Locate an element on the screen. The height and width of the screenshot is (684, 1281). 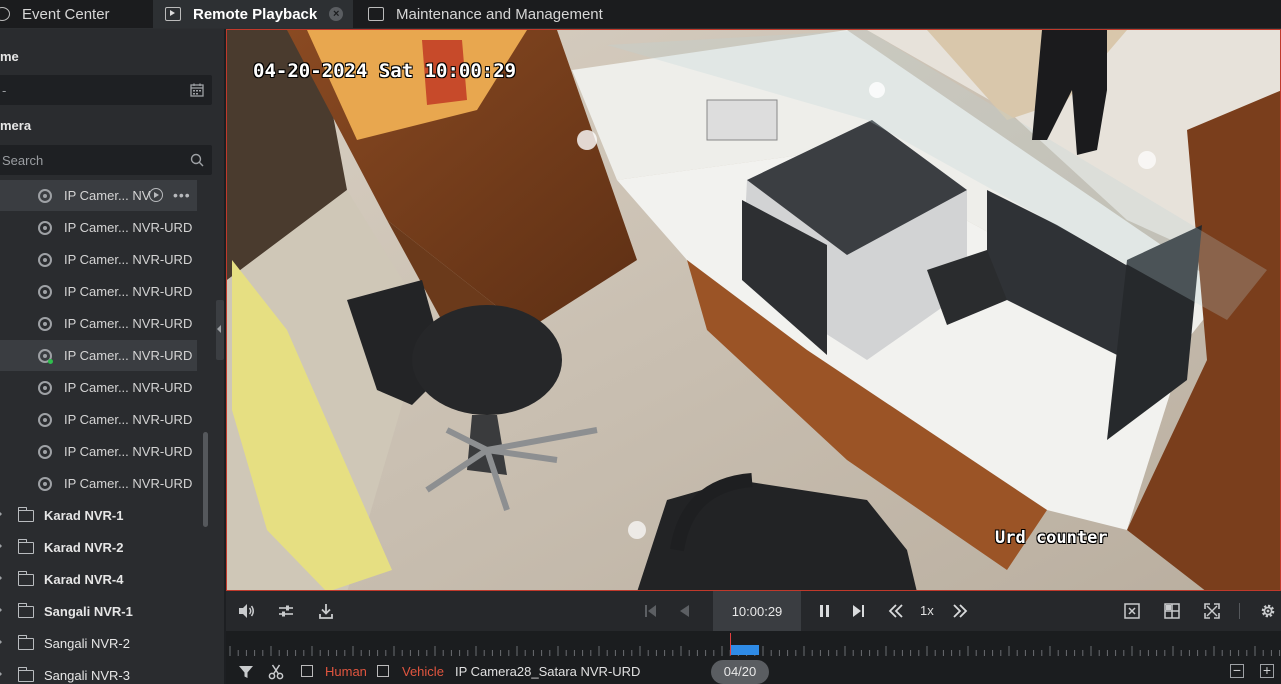
fullscreen-icon is located at coordinates (1212, 611).